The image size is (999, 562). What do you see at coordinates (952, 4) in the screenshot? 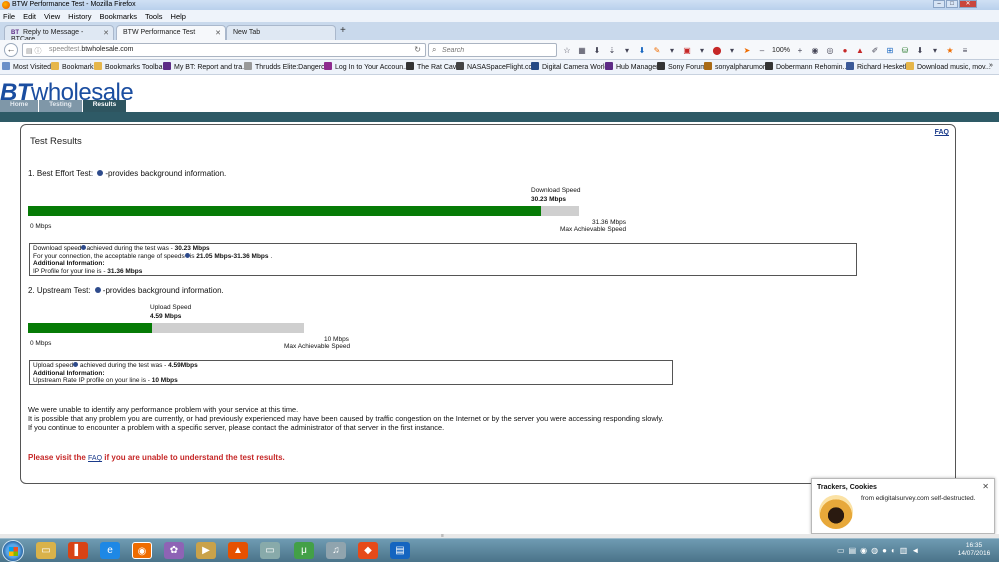
I see `maximize-button: □` at bounding box center [952, 4].